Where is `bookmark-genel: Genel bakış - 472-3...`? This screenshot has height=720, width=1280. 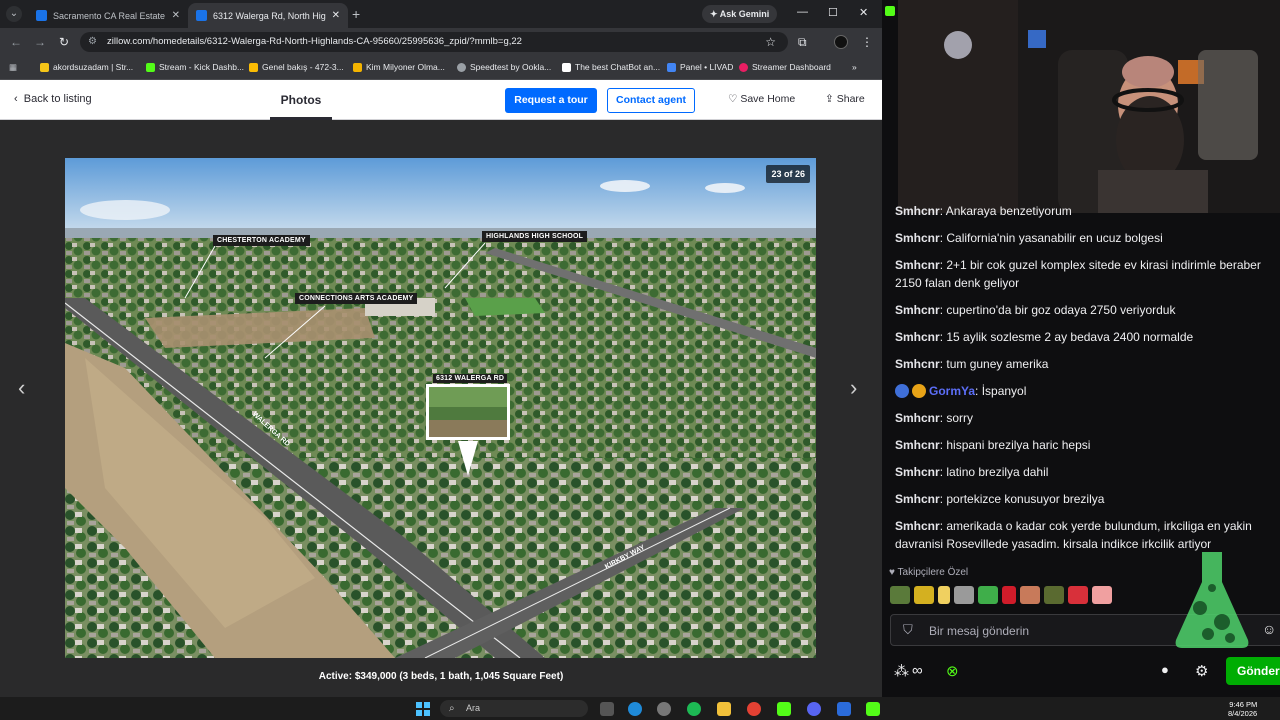 bookmark-genel: Genel bakış - 472-3... is located at coordinates (296, 67).